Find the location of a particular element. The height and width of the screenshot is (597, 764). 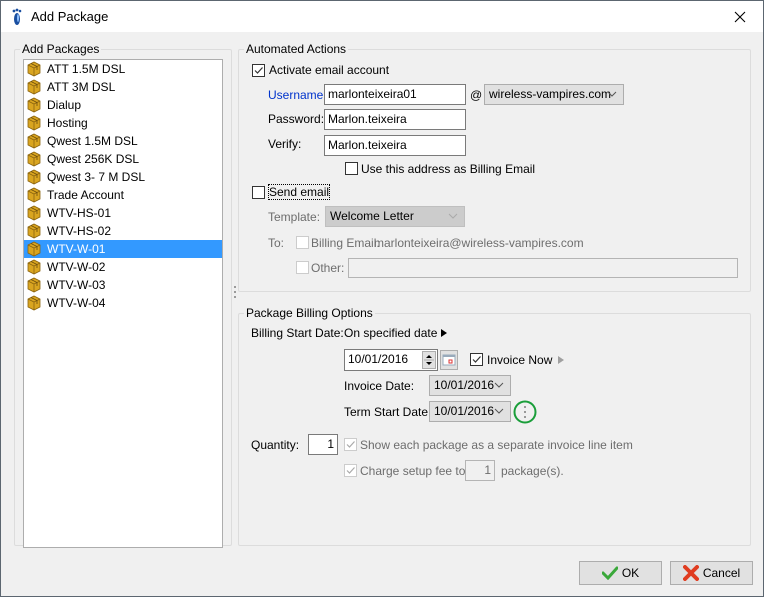

package-list-item: WTV-HS-02 is located at coordinates (123, 231).